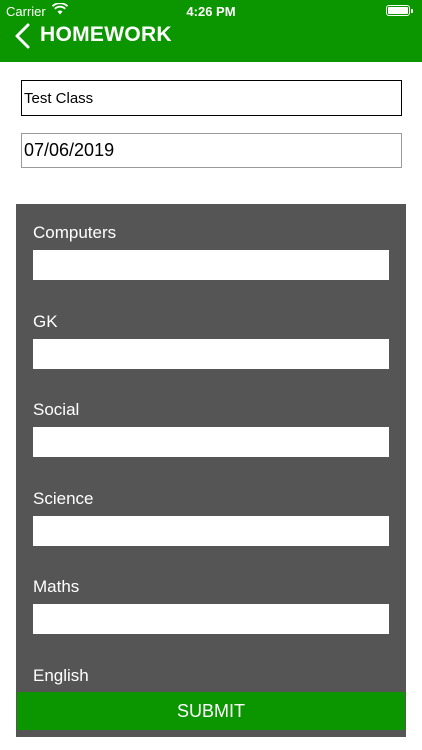 The width and height of the screenshot is (422, 750). I want to click on subject-label-social: Social, so click(56, 409).